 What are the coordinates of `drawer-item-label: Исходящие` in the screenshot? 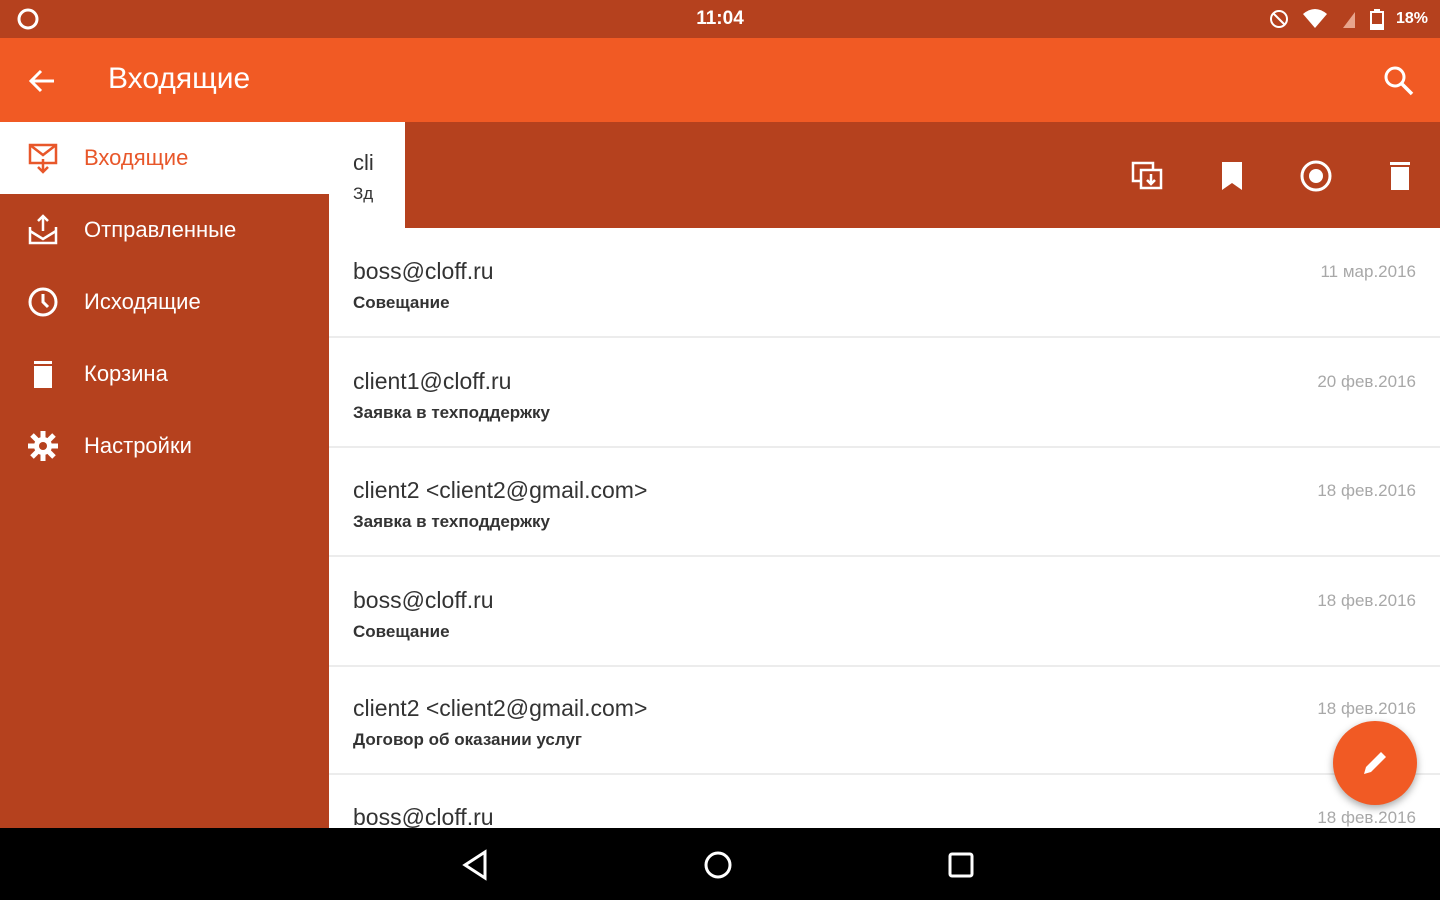 It's located at (142, 301).